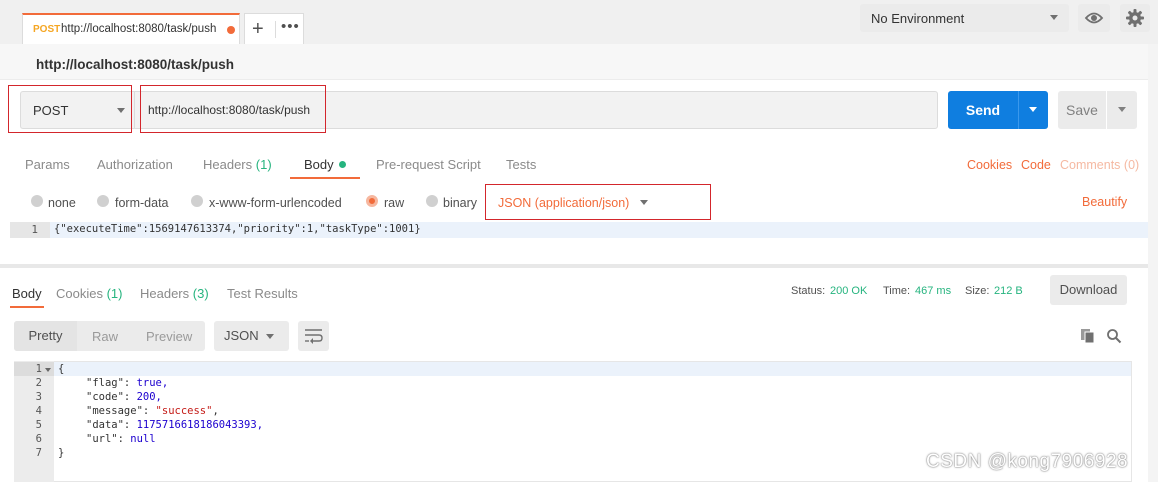 The height and width of the screenshot is (482, 1158). Describe the element at coordinates (290, 26) in the screenshot. I see `more-tabs-button: •••` at that location.